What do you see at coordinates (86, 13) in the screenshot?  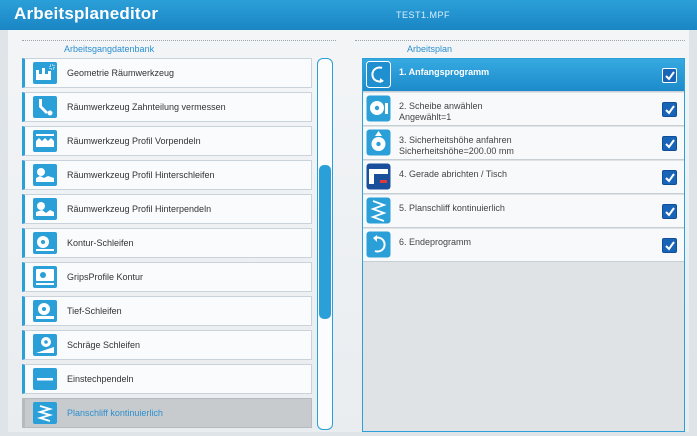 I see `app-title: Arbeitsplaneditor` at bounding box center [86, 13].